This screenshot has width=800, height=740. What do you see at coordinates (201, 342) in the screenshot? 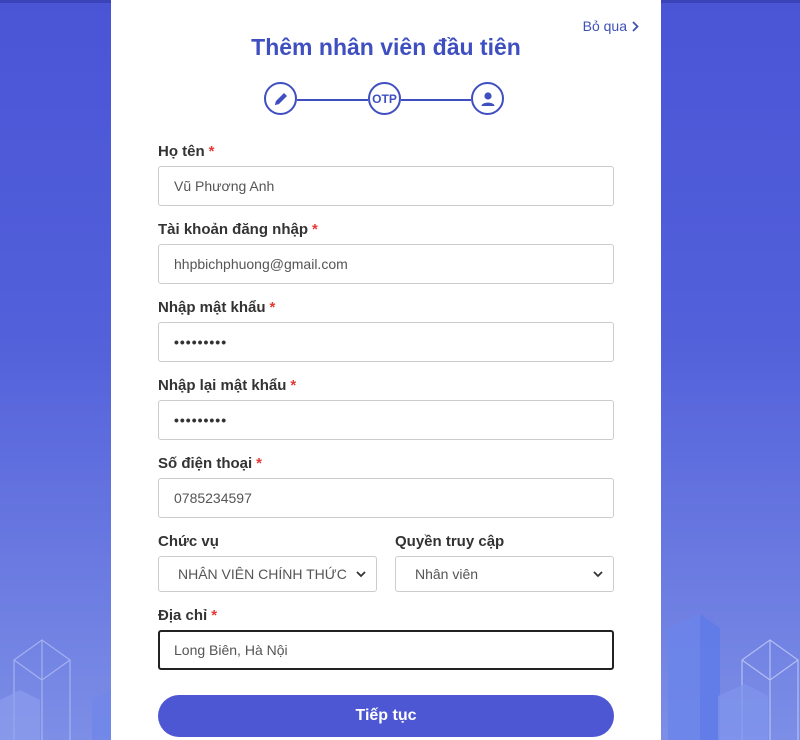
I see `password-input-value: •••••••••` at bounding box center [201, 342].